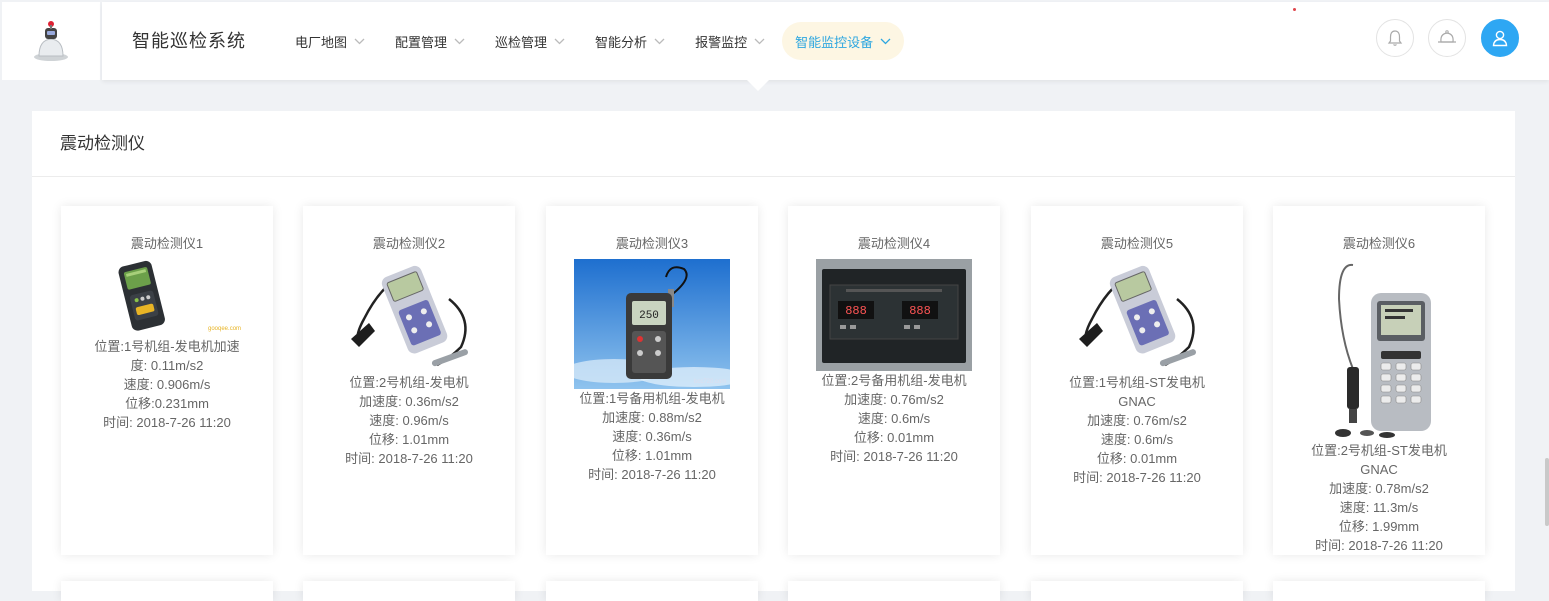 The width and height of the screenshot is (1549, 601). I want to click on info-line: 位置:1号机组-ST发电机, so click(1137, 382).